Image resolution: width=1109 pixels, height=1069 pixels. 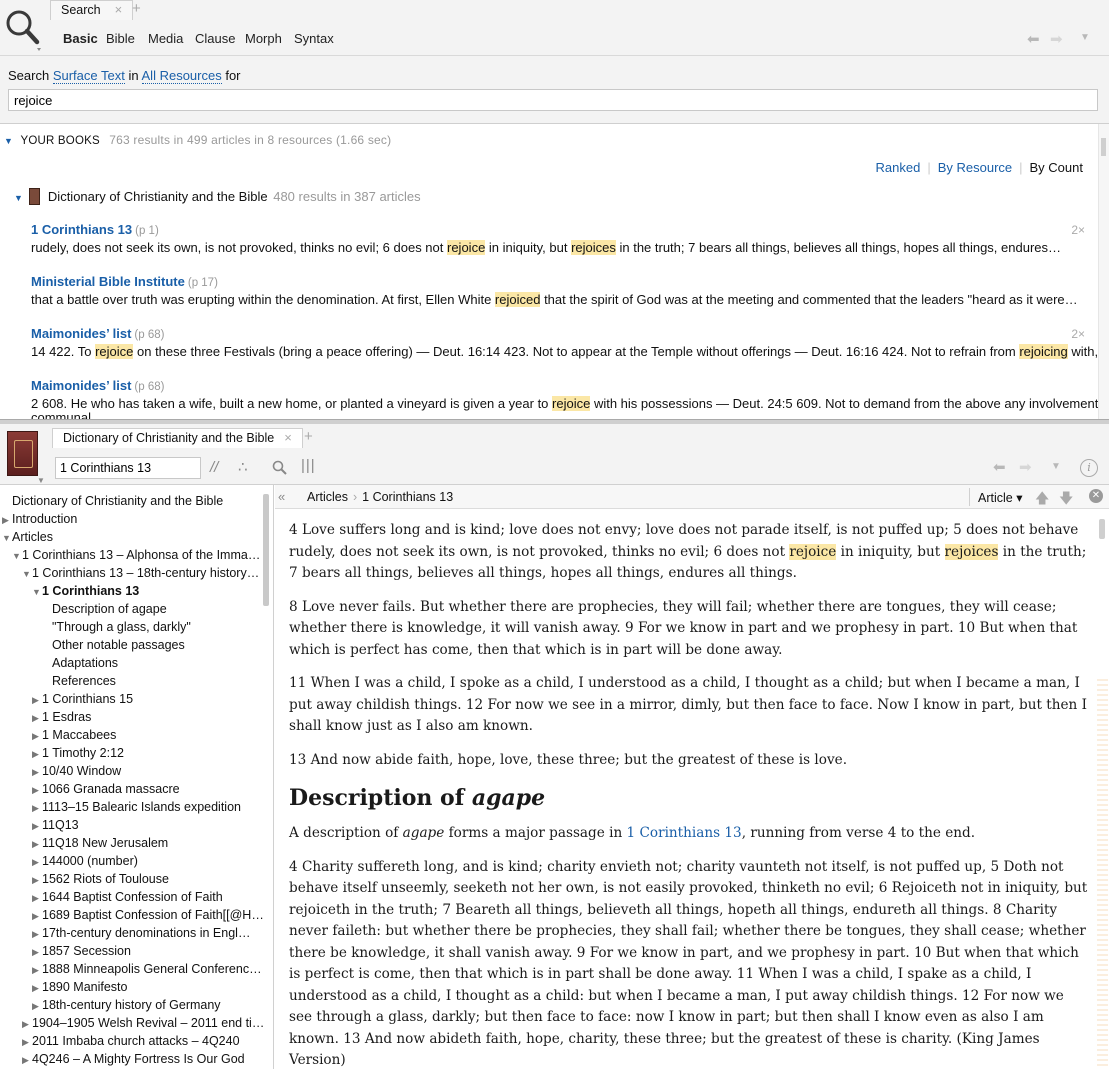 What do you see at coordinates (214, 467) in the screenshot?
I see `parallel-resources-icon: //` at bounding box center [214, 467].